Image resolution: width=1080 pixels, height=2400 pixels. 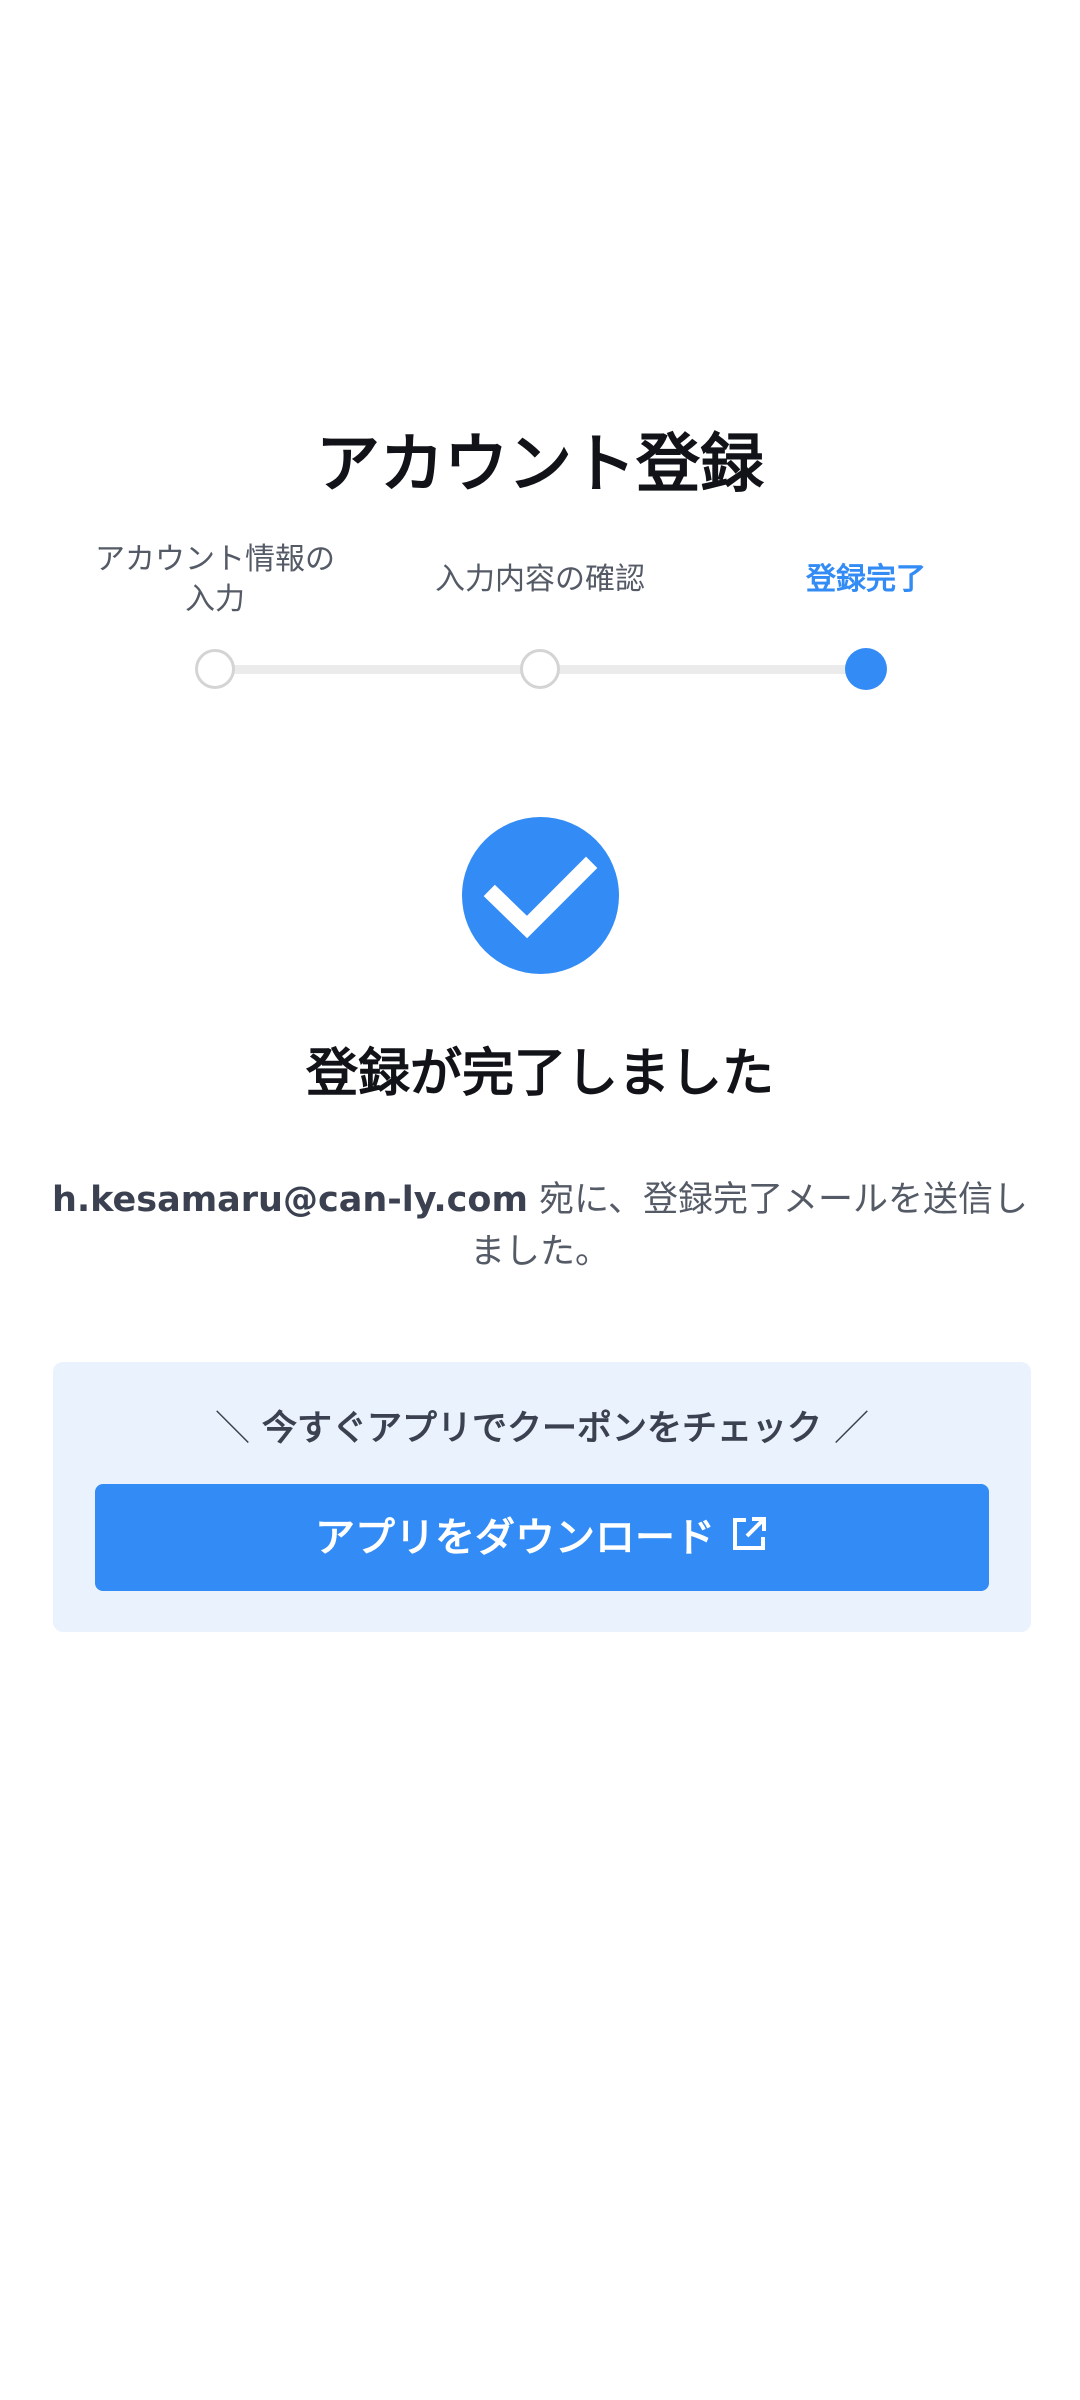 What do you see at coordinates (289, 1200) in the screenshot?
I see `registered-email: h.kesamaru@can-ly.com` at bounding box center [289, 1200].